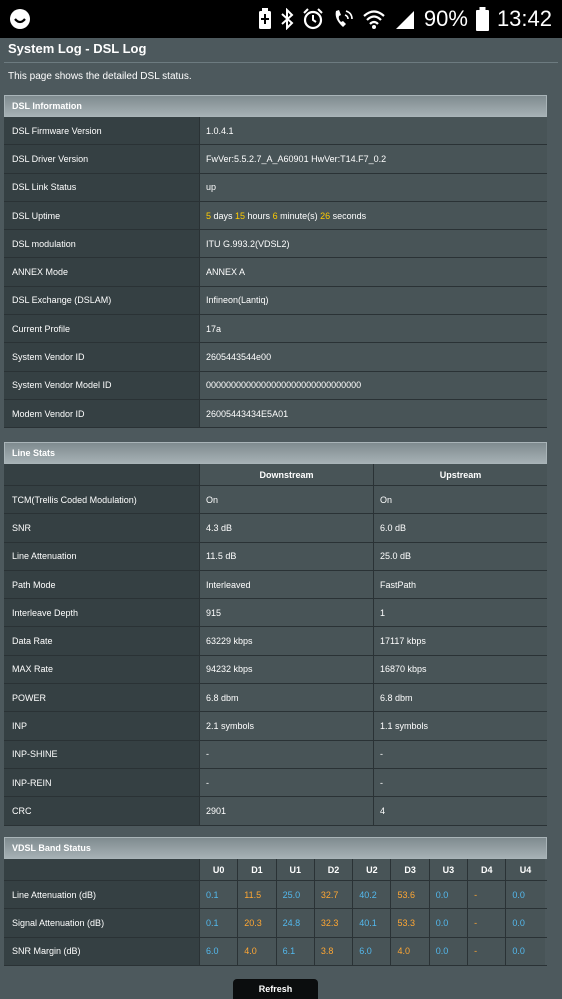 This screenshot has width=562, height=999. Describe the element at coordinates (344, 18) in the screenshot. I see `wifi-calling-icon` at that location.